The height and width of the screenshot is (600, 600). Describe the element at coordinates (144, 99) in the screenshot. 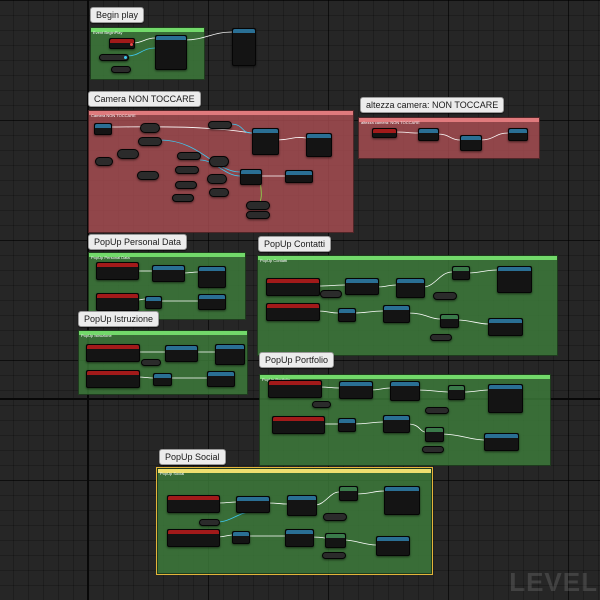

I see `comment-bubble-camera: Camera NON TOCCARE` at that location.